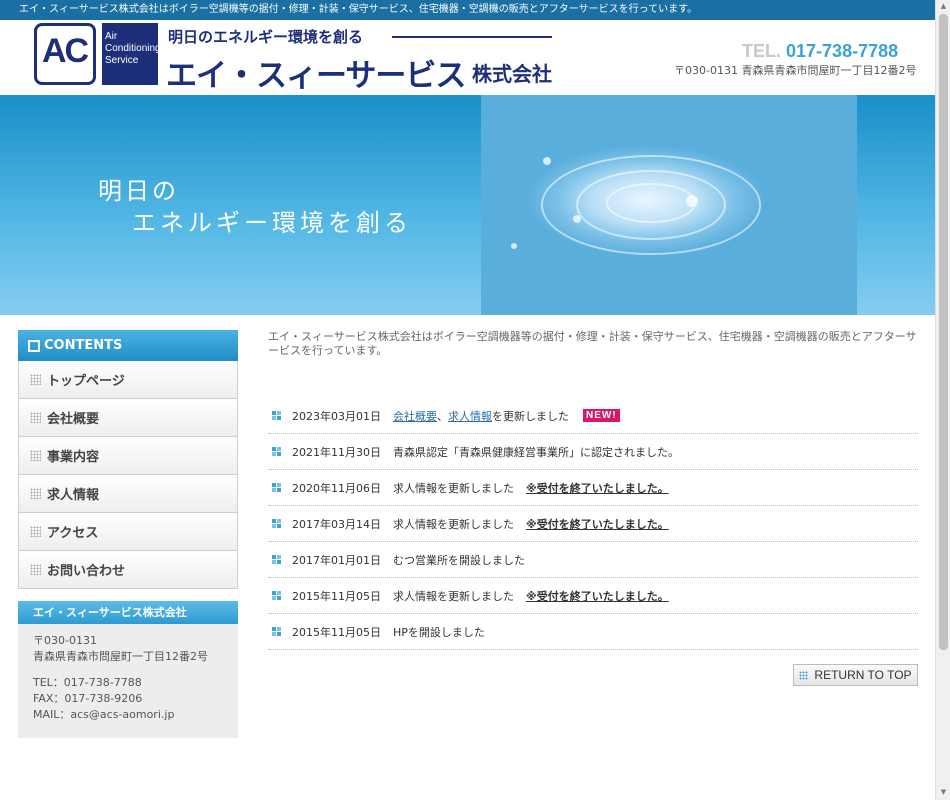 Image resolution: width=950 pixels, height=800 pixels. I want to click on hero-line-2: エネルギー環境を創る, so click(272, 223).